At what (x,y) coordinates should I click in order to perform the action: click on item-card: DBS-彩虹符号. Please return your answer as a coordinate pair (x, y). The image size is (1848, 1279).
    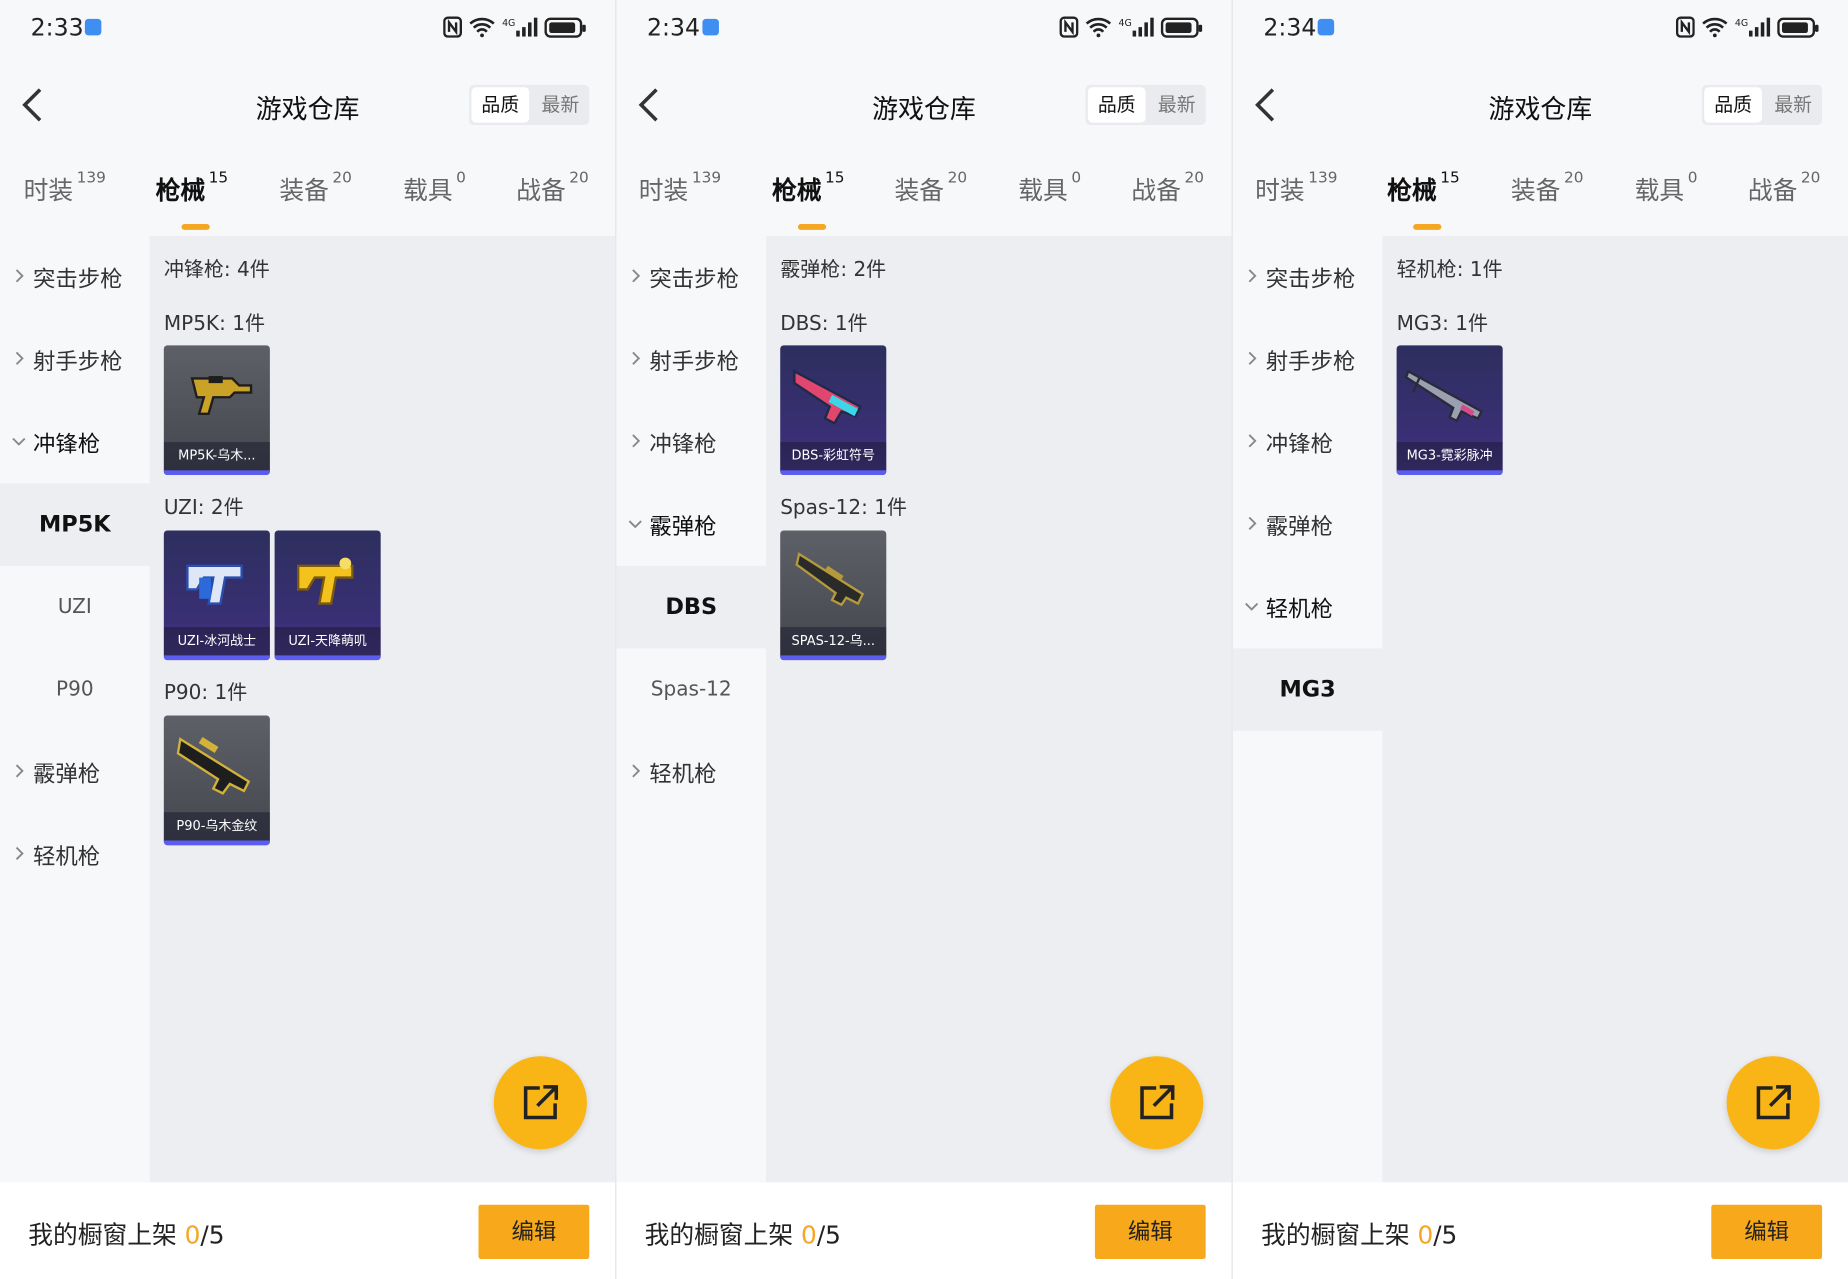
    Looking at the image, I should click on (833, 410).